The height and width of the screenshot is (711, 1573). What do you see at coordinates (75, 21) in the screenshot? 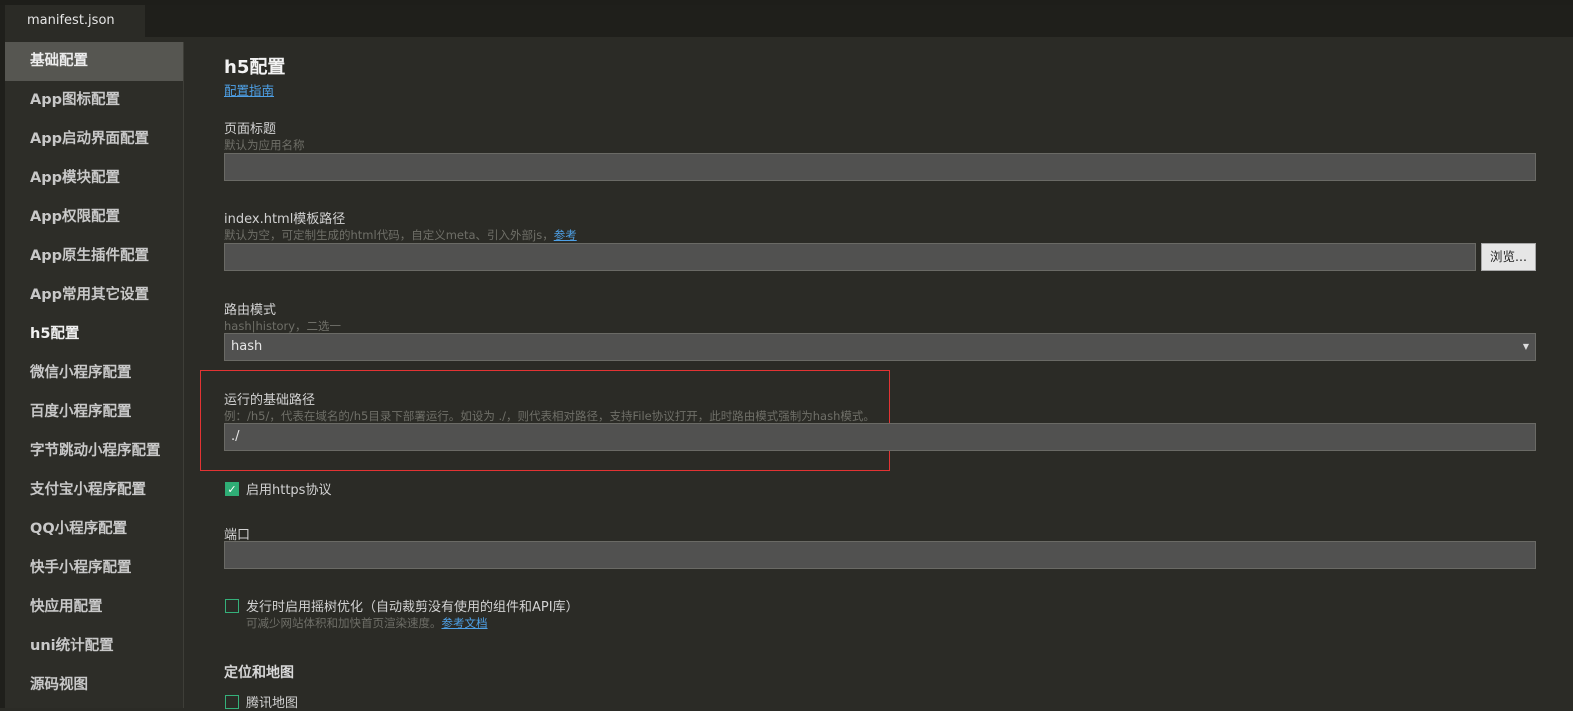
I see `tab-manifest-json: manifest.json` at bounding box center [75, 21].